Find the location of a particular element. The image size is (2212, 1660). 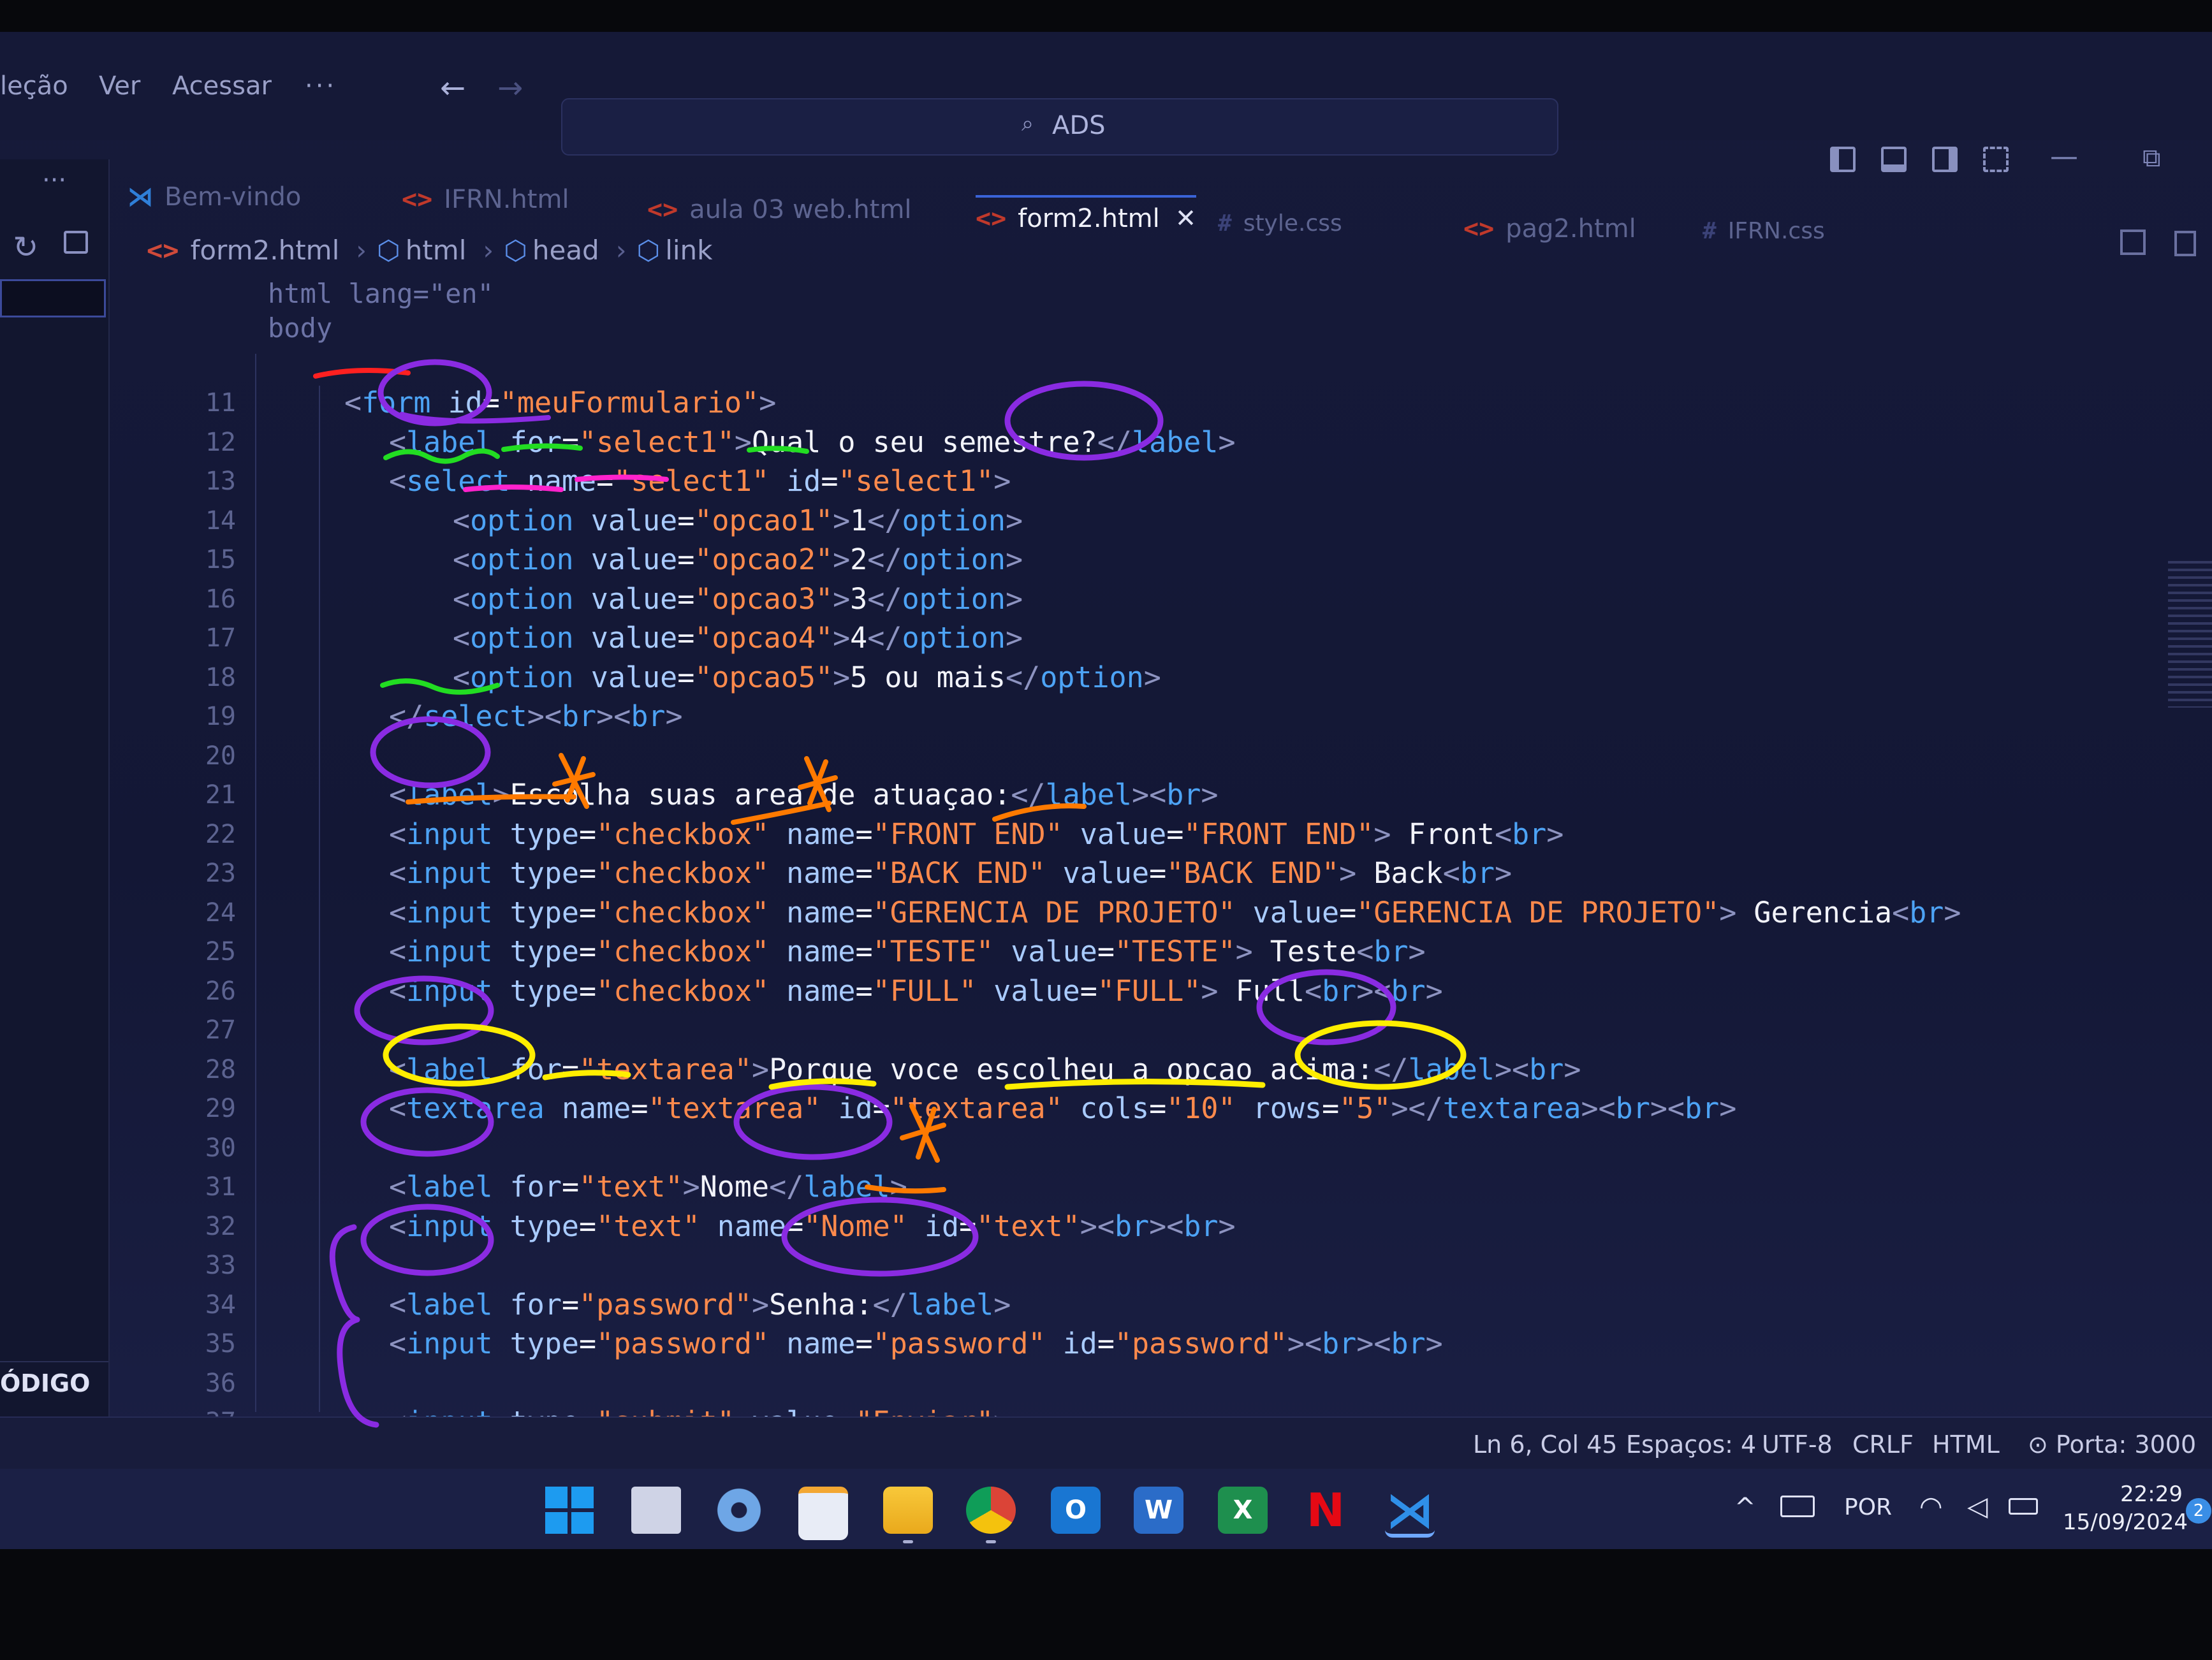

code-line: <form id="meuFormulario"> is located at coordinates (560, 402).